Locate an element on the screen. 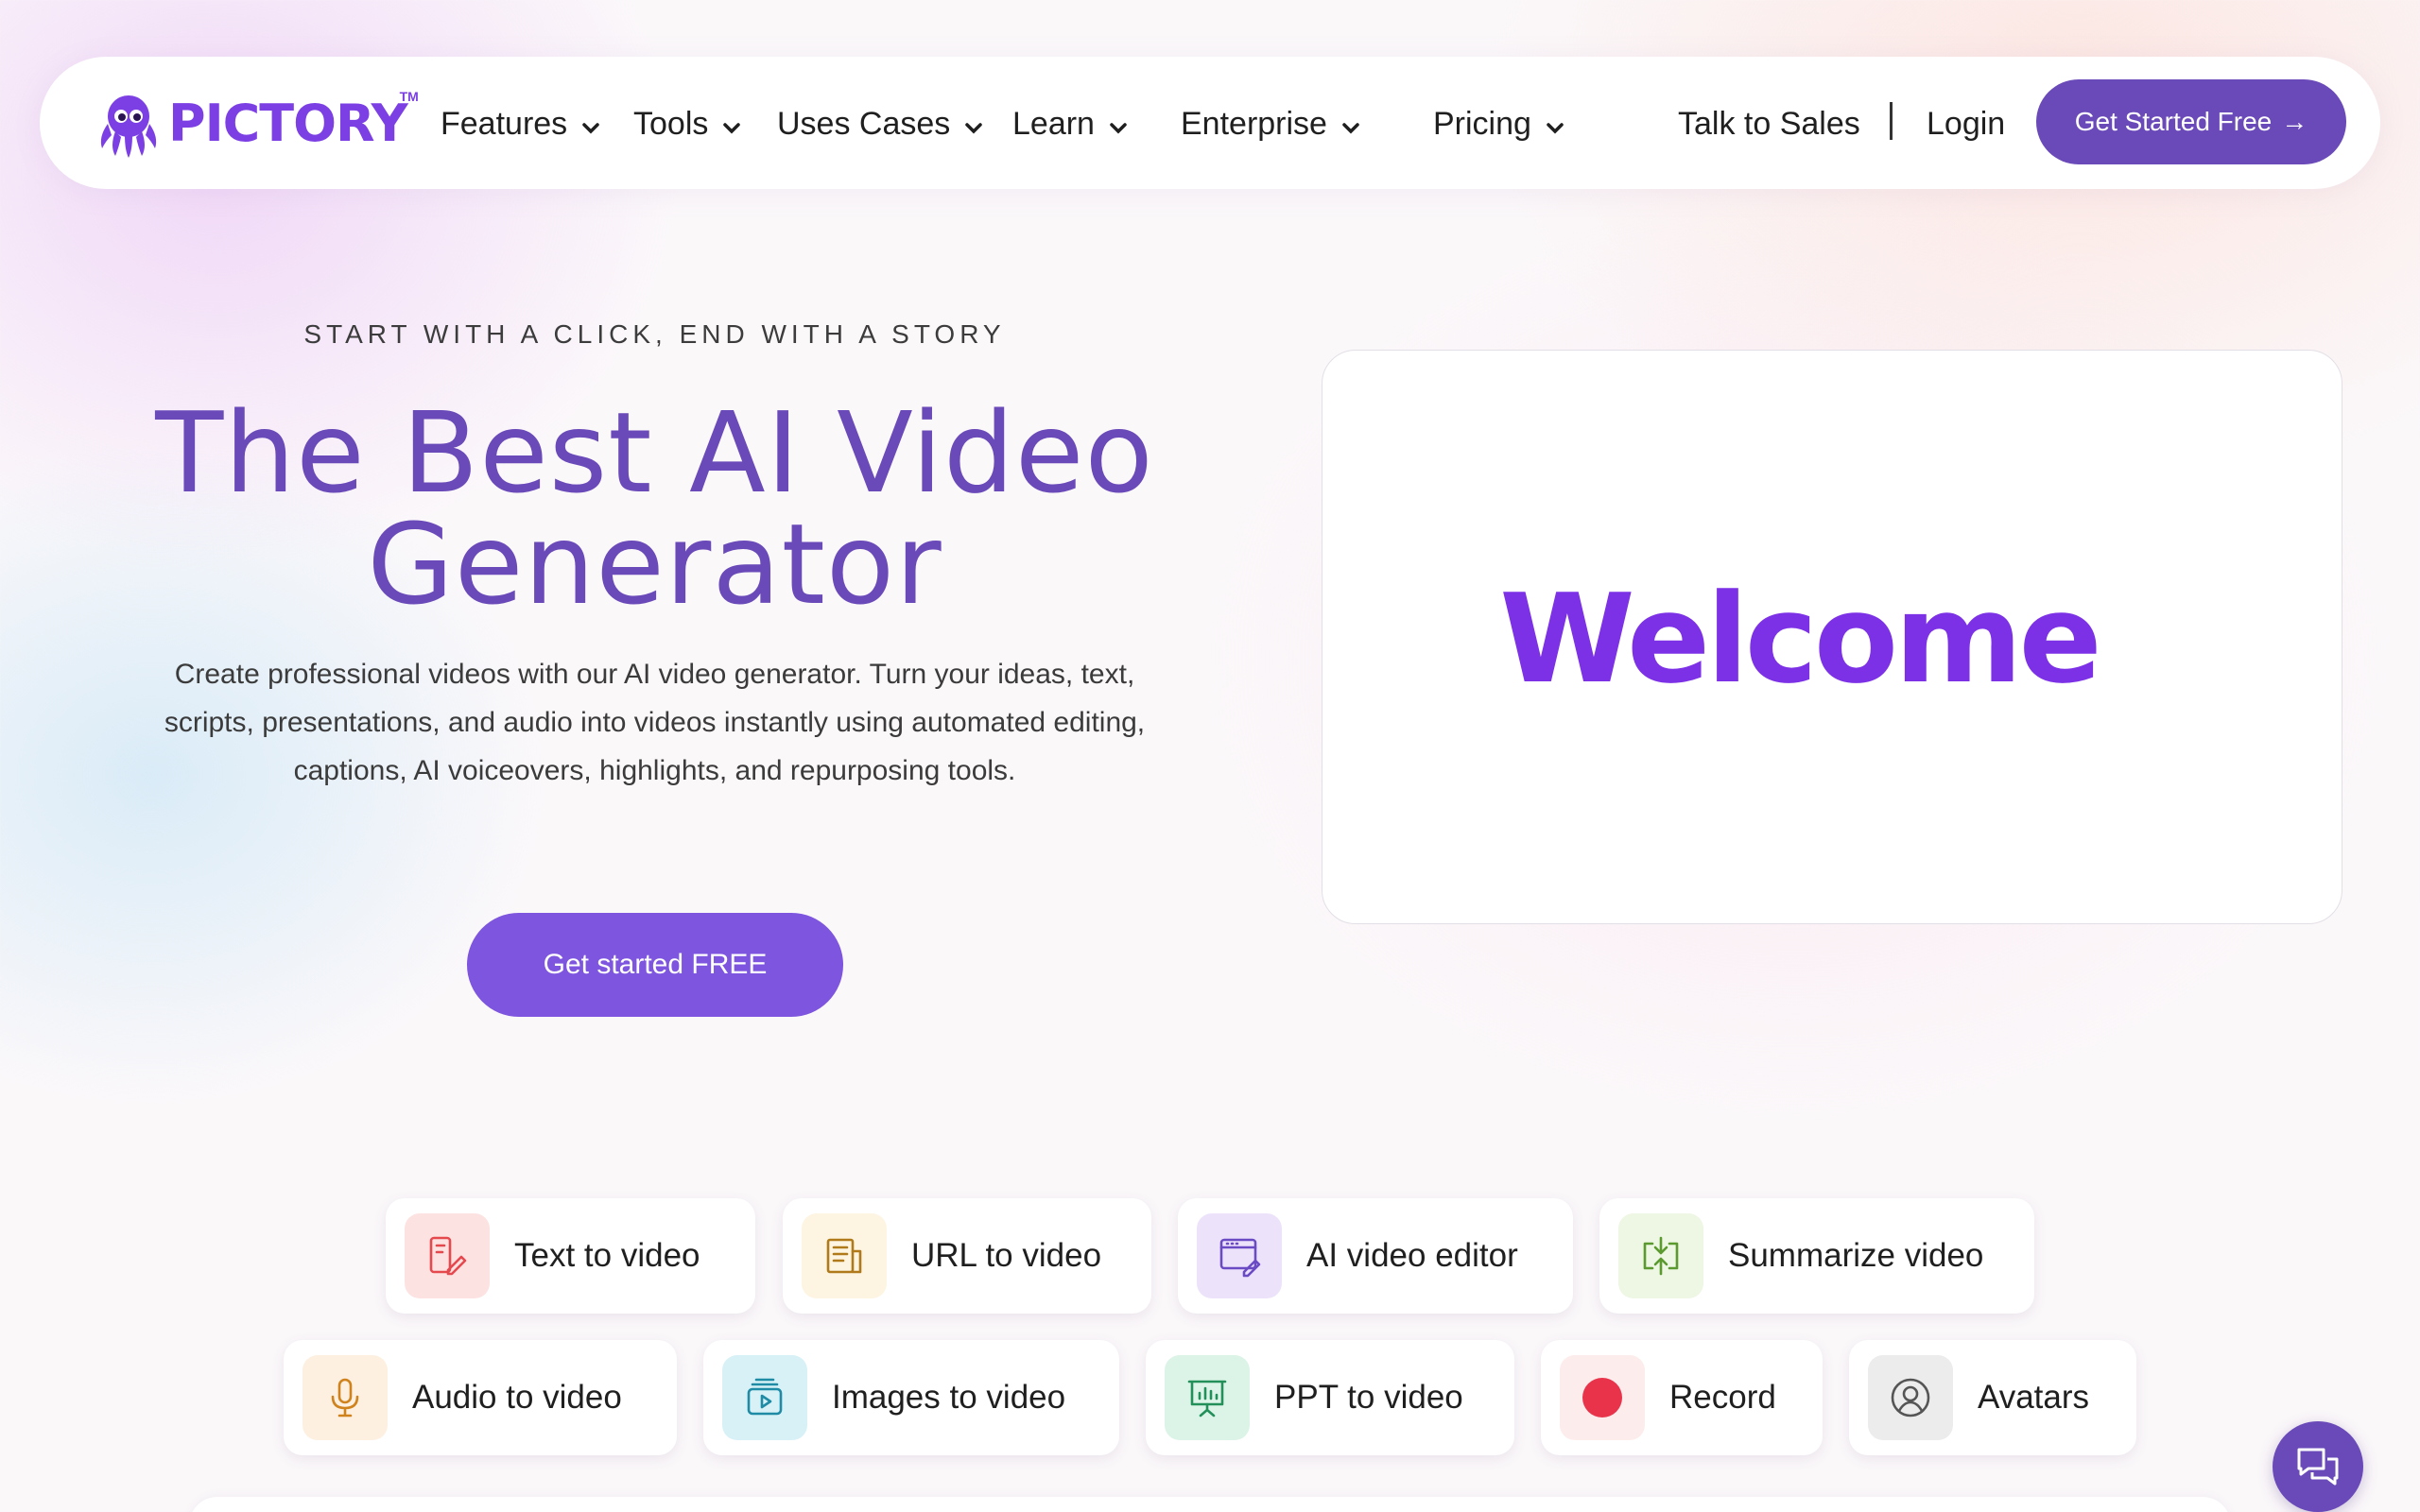 Image resolution: width=2420 pixels, height=1512 pixels. feature-label: AI video editor is located at coordinates (1412, 1255).